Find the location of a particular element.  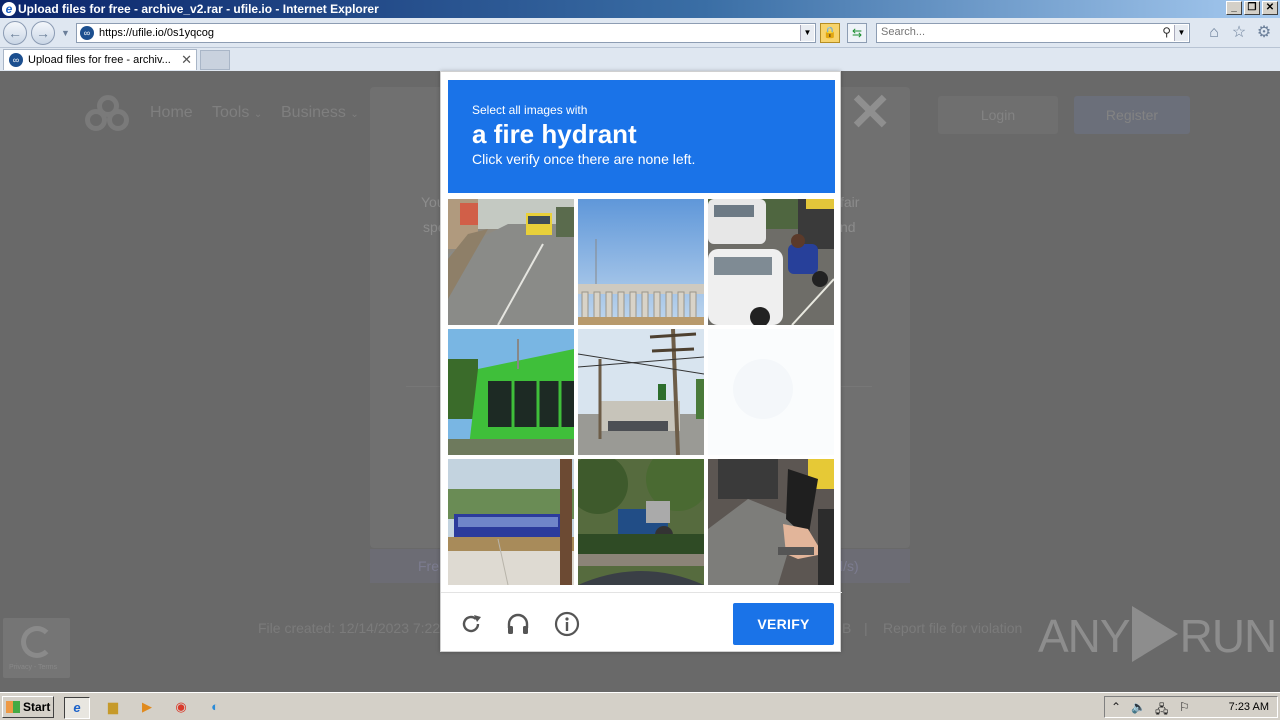

volume-icon: 🔈 is located at coordinates (1138, 707).